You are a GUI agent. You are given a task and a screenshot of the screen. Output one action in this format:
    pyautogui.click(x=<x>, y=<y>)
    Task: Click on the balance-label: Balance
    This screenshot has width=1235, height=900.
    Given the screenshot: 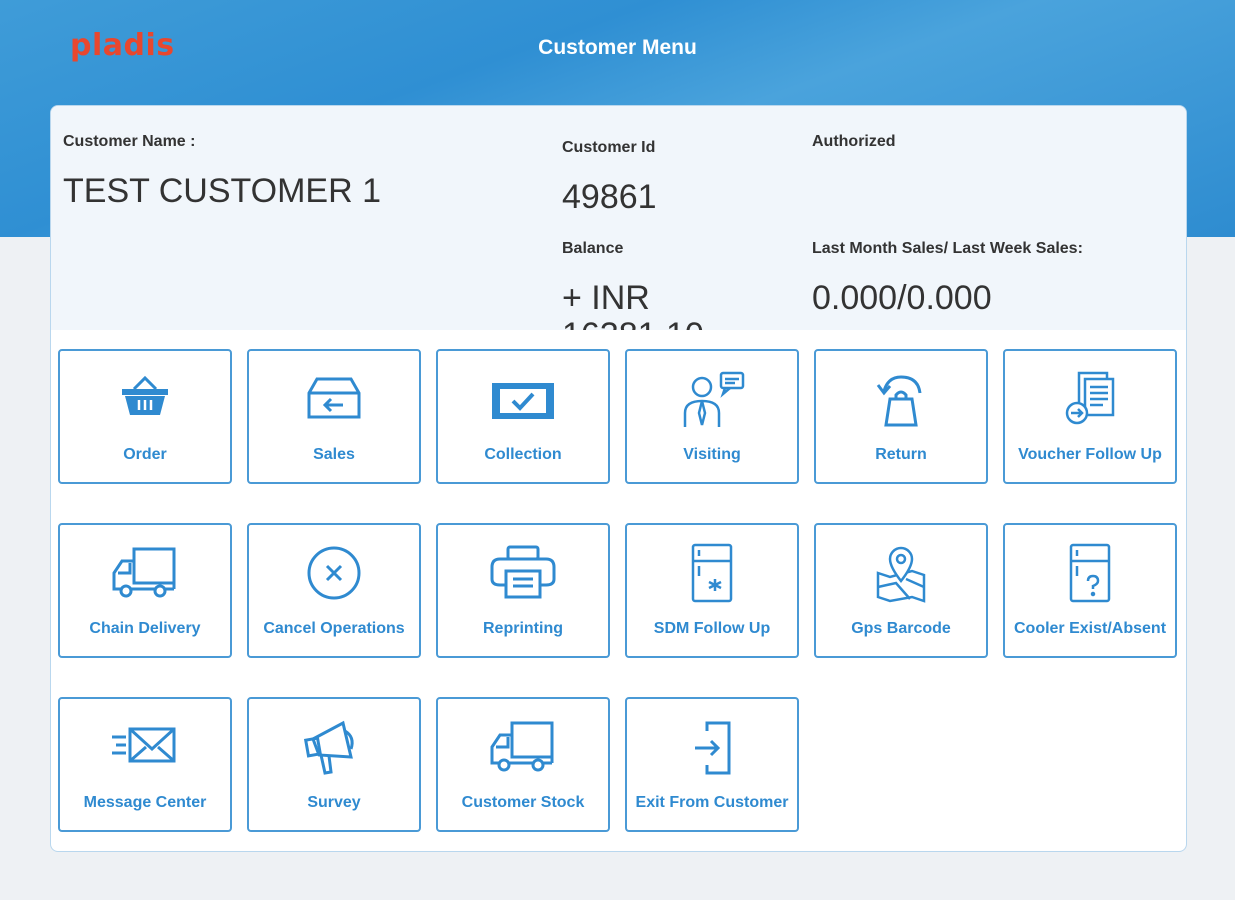 What is the action you would take?
    pyautogui.click(x=593, y=248)
    